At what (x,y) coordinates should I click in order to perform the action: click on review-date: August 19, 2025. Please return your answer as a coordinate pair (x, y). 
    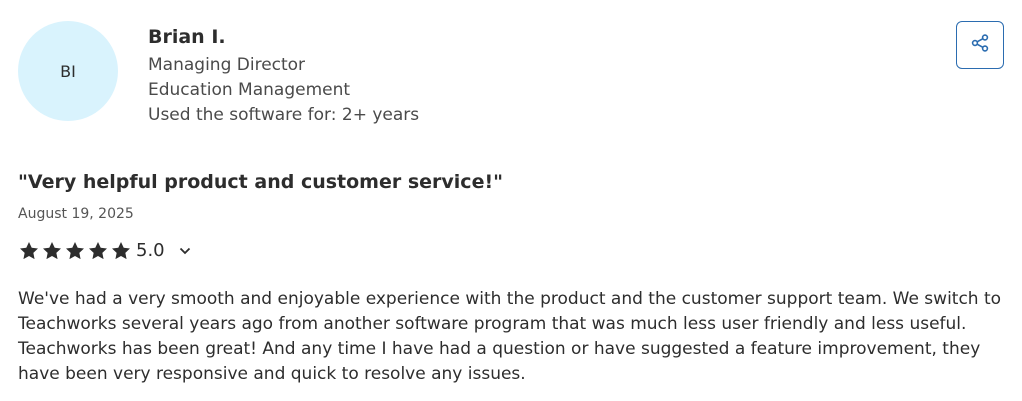
    Looking at the image, I should click on (76, 214).